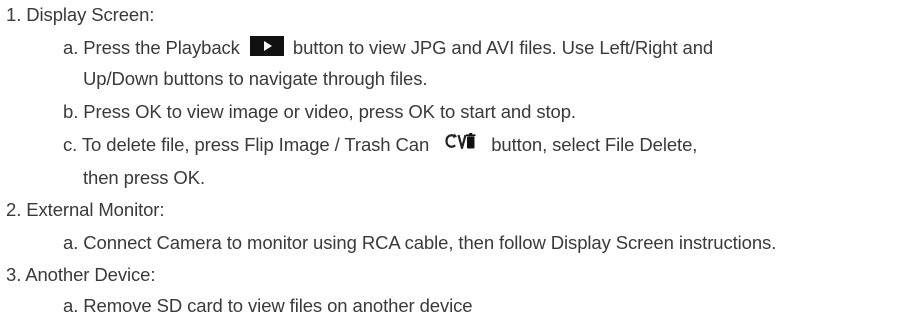 The image size is (915, 317). What do you see at coordinates (81, 274) in the screenshot?
I see `heading-another-device: 3. Another Device:` at bounding box center [81, 274].